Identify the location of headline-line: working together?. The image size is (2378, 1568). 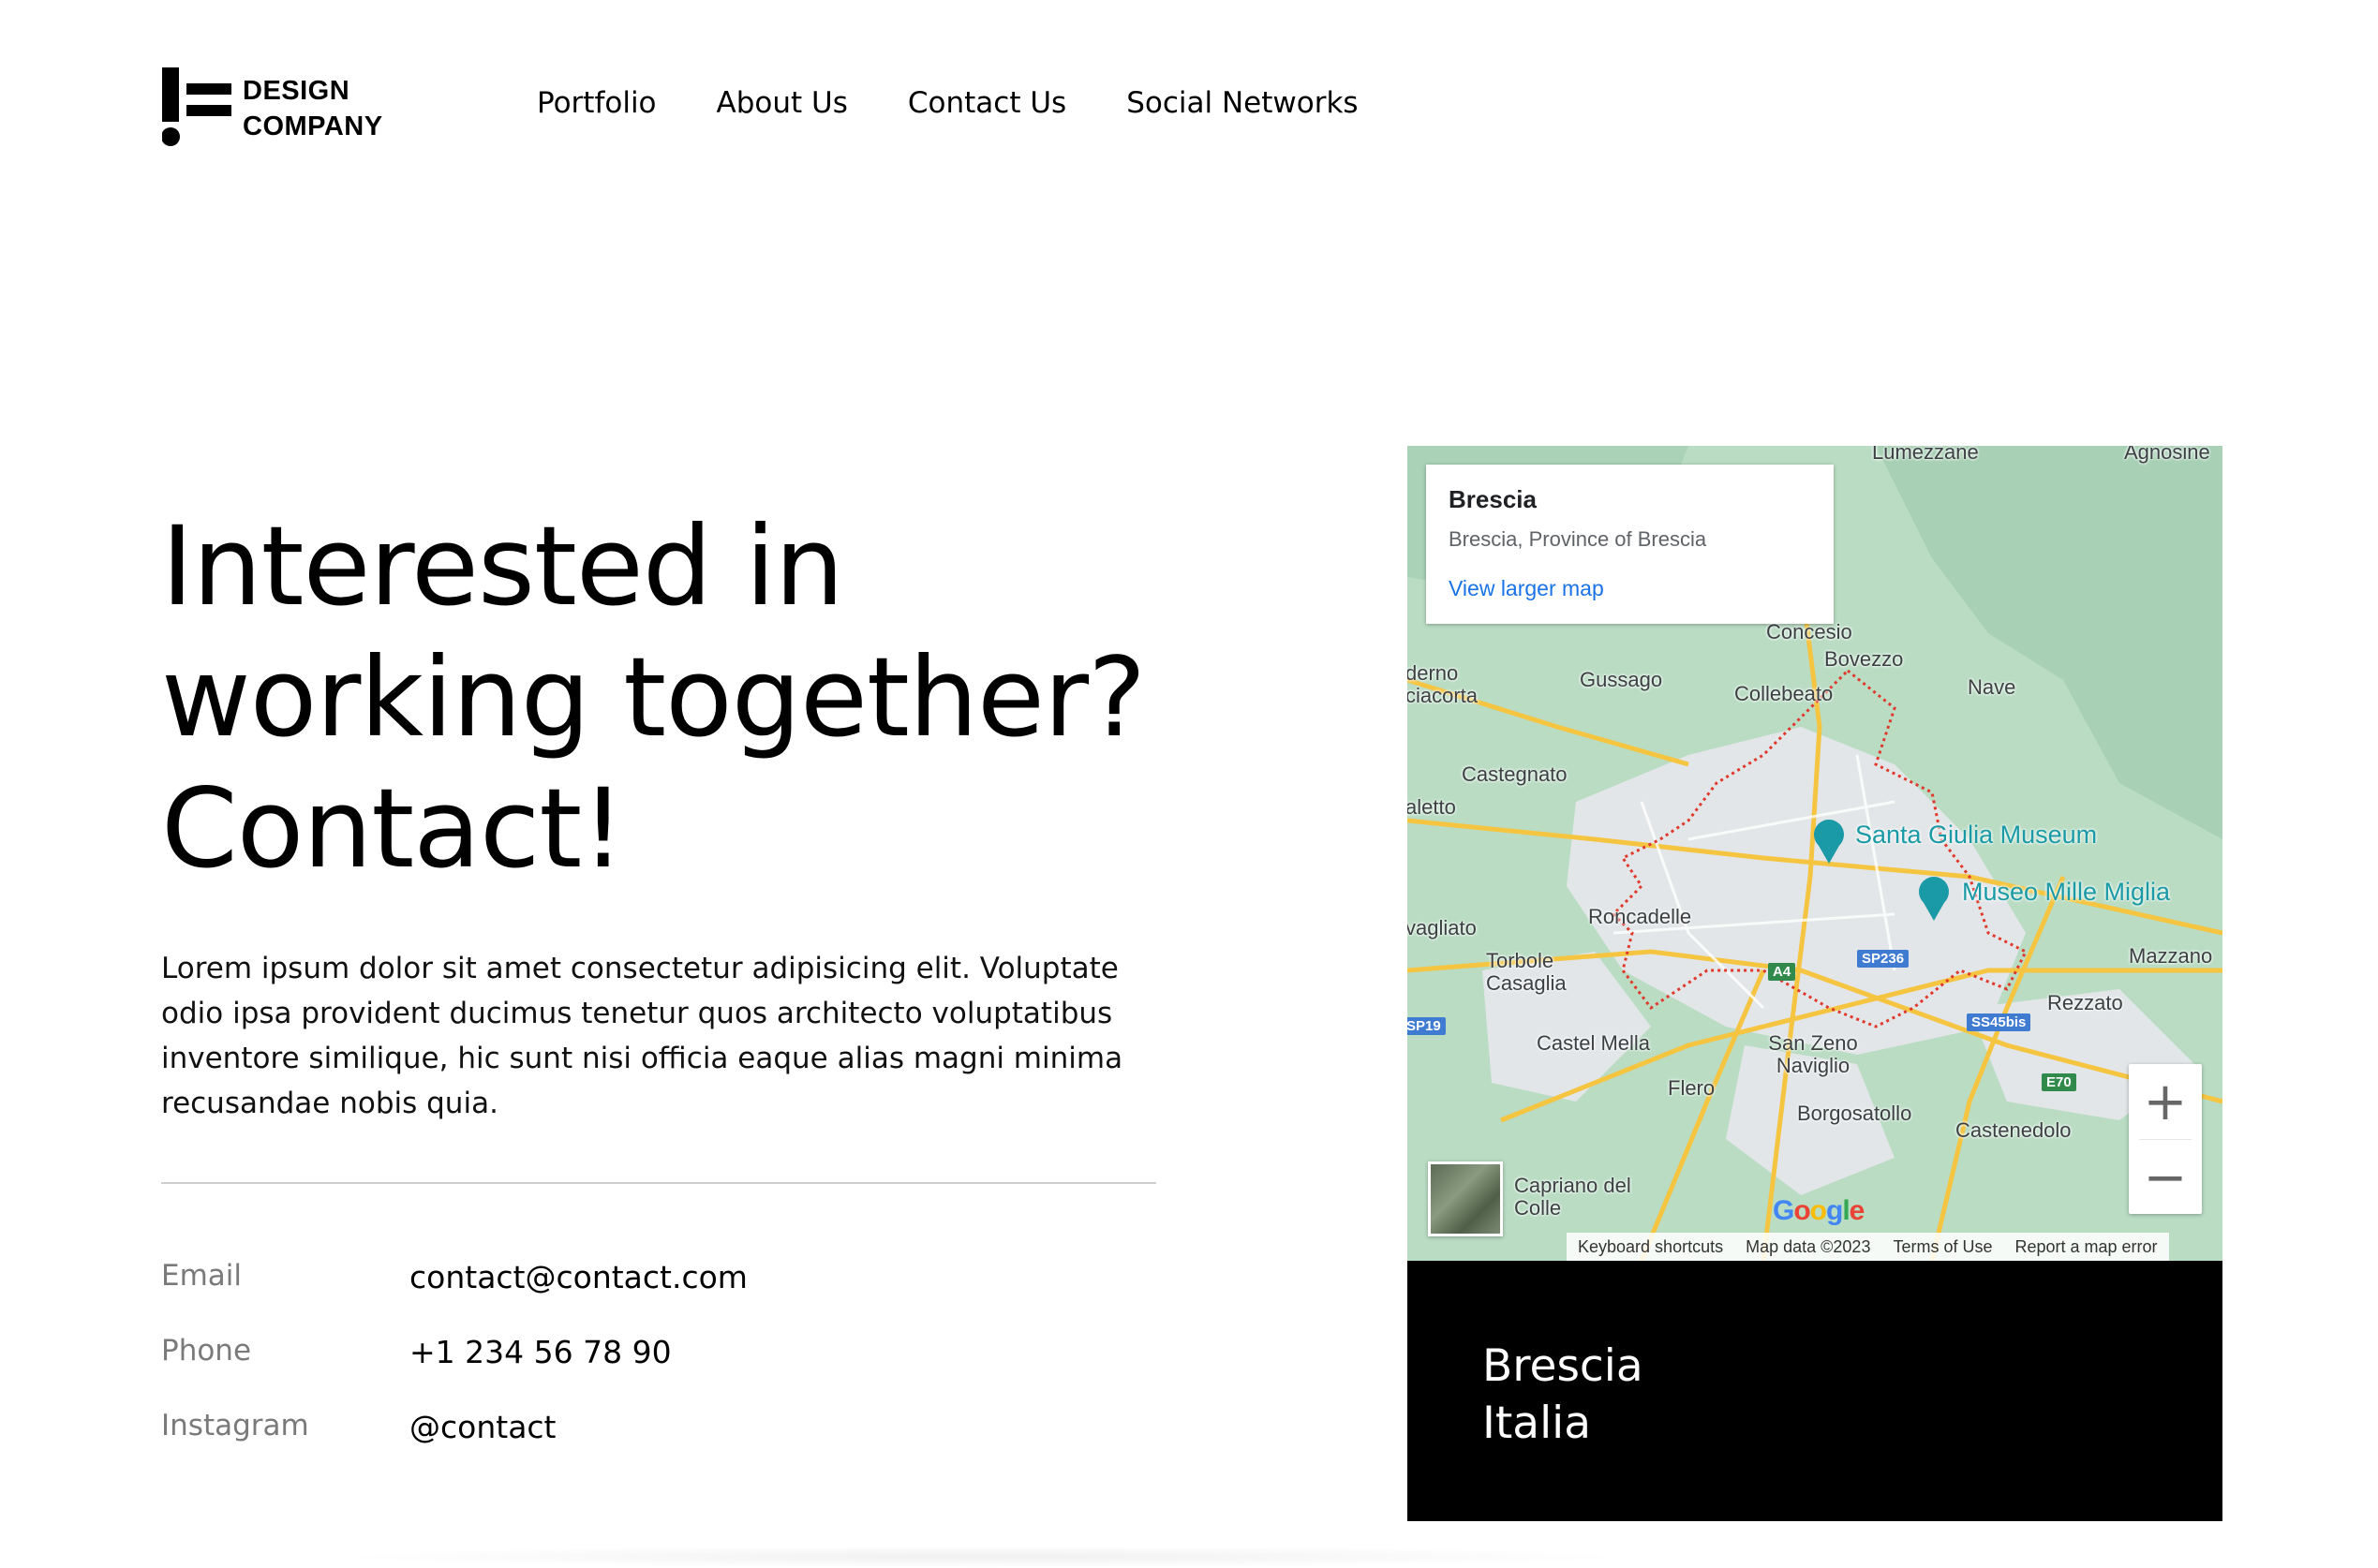
(653, 697).